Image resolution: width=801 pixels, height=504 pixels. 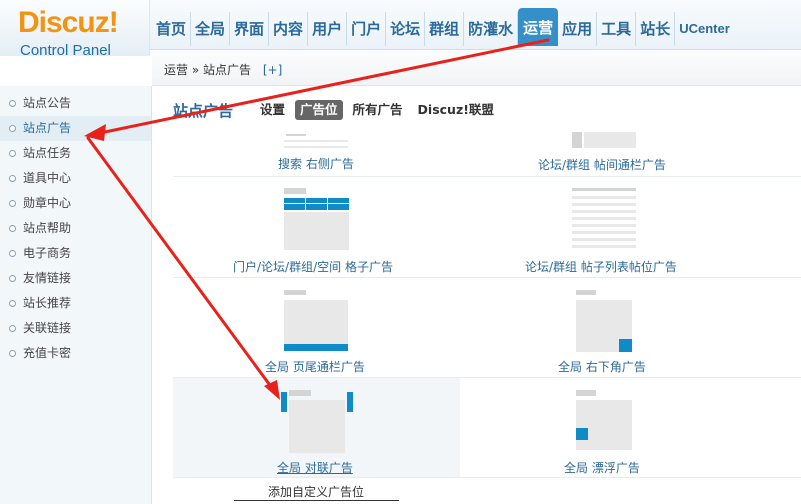 What do you see at coordinates (491, 29) in the screenshot?
I see `nav-antispam: 防灌水` at bounding box center [491, 29].